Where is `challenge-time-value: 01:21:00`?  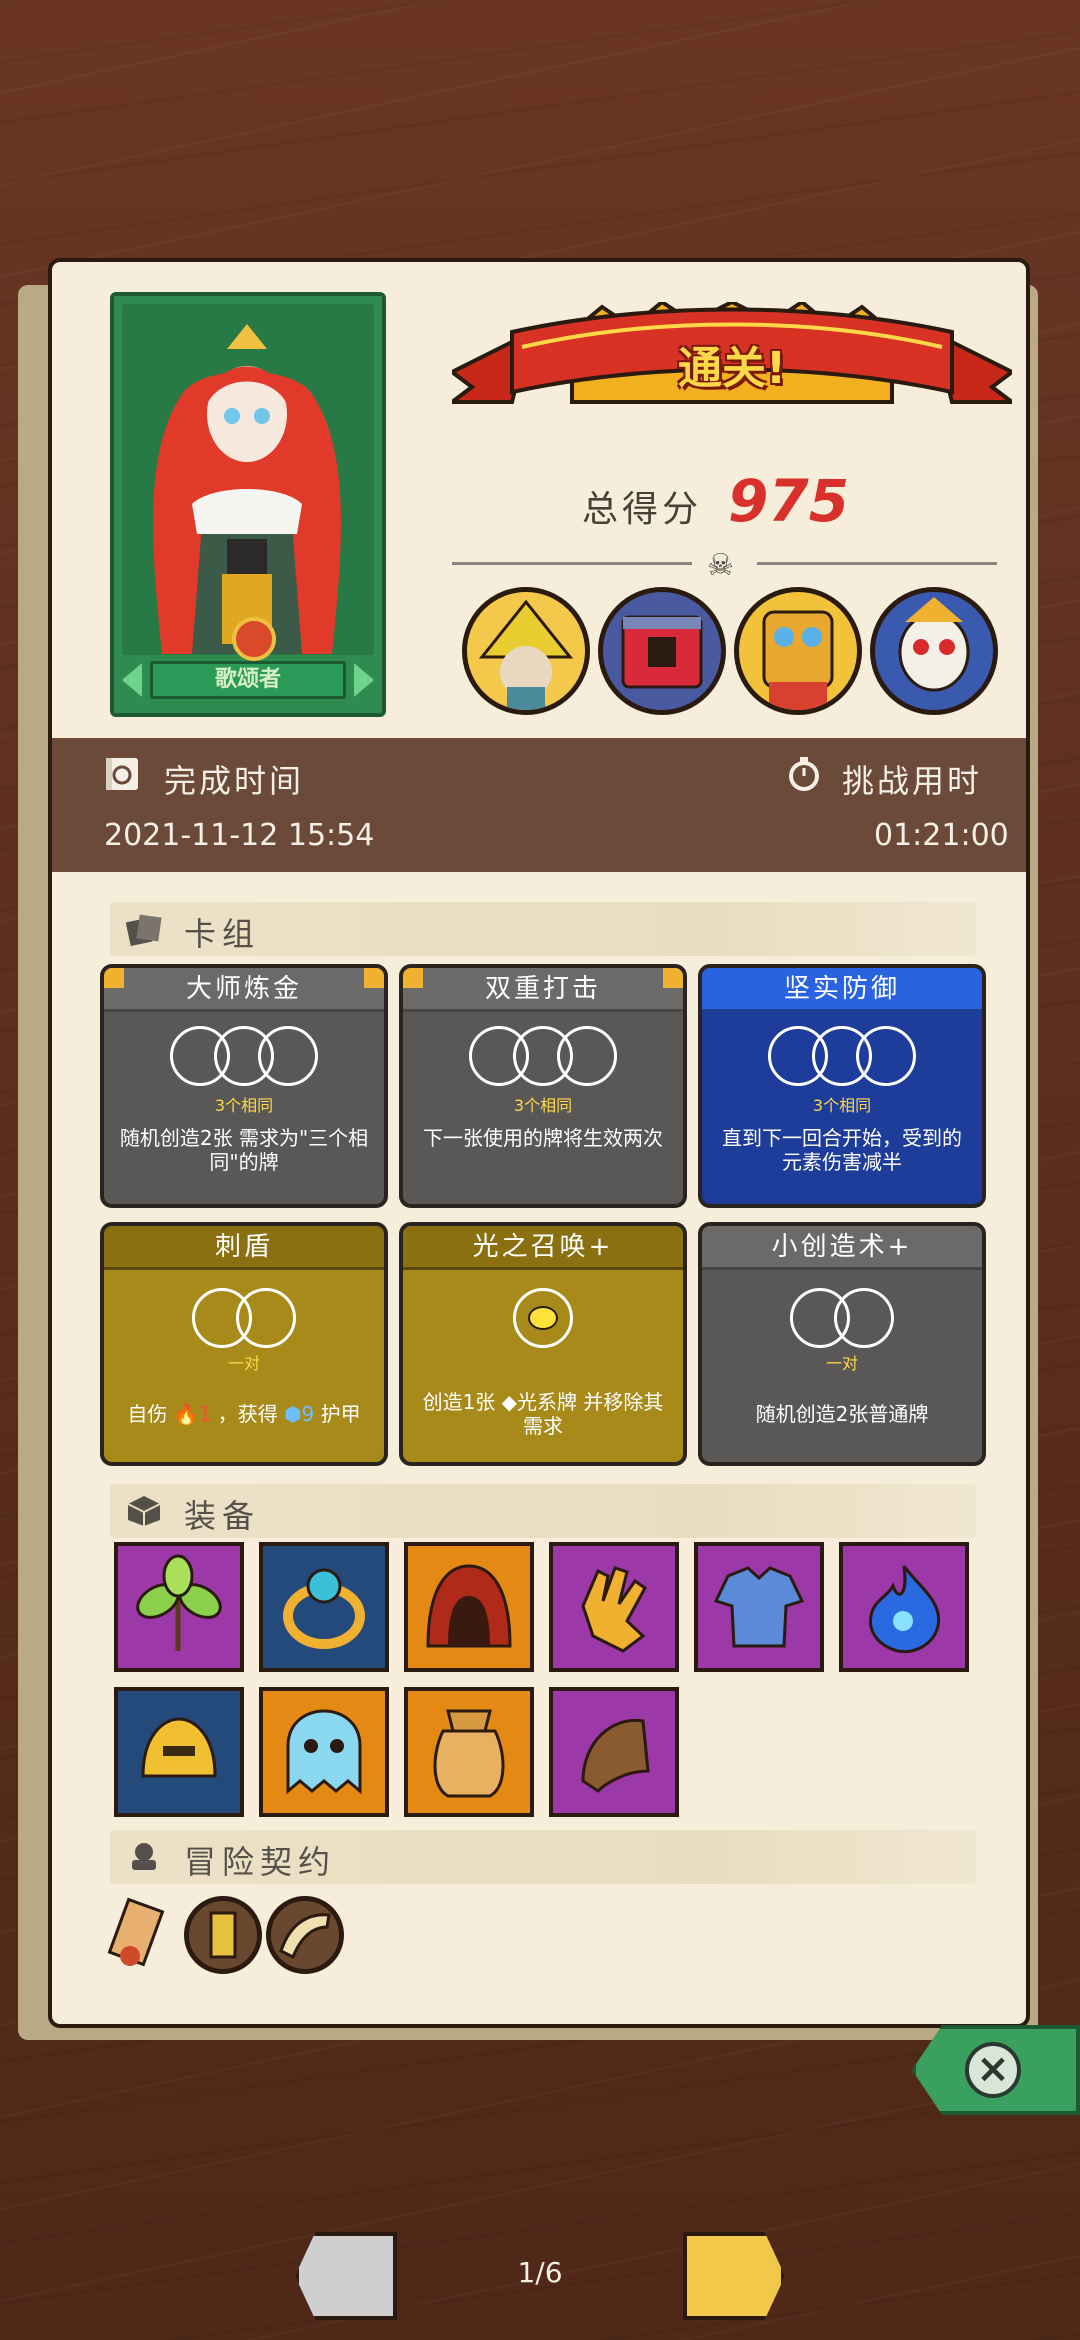
challenge-time-value: 01:21:00 is located at coordinates (941, 835).